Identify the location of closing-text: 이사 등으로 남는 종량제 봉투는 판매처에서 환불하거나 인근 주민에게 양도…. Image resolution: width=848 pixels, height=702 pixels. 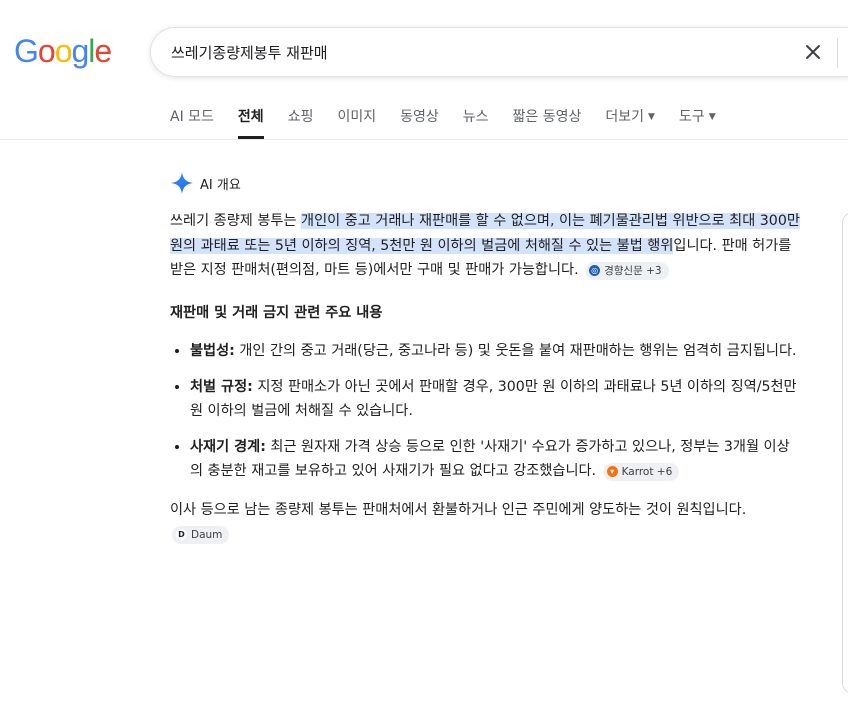
(458, 509).